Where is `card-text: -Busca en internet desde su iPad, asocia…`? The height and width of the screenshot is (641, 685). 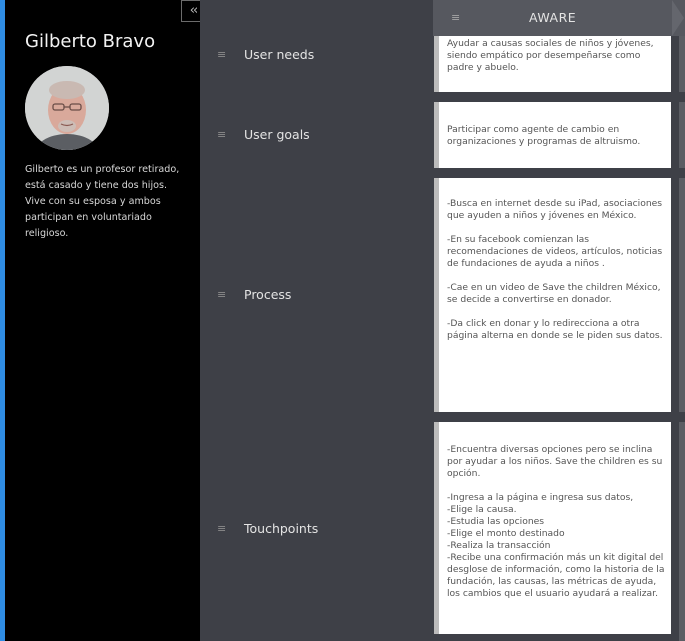
card-text: -Busca en internet desde su iPad, asocia… is located at coordinates (556, 209).